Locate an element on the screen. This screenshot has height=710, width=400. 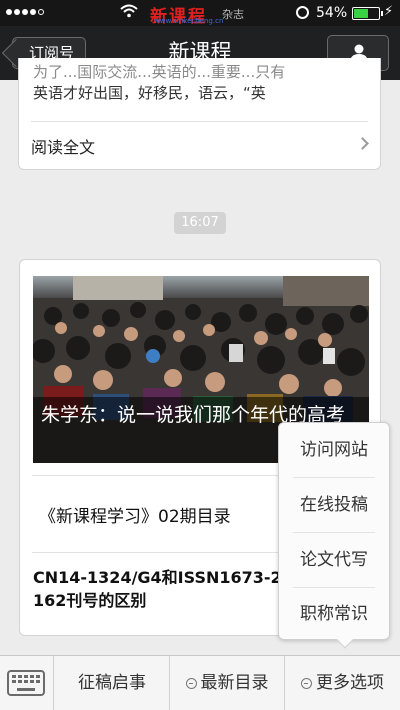
alarm-clock-icon is located at coordinates (302, 12).